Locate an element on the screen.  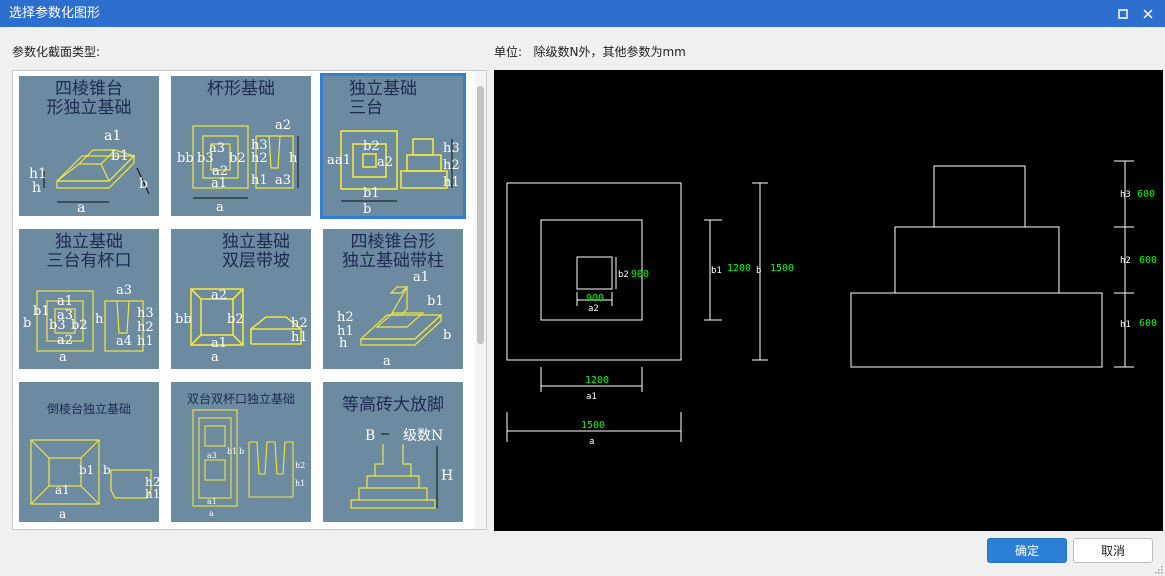
dim-a1-label: a1 is located at coordinates (591, 397).